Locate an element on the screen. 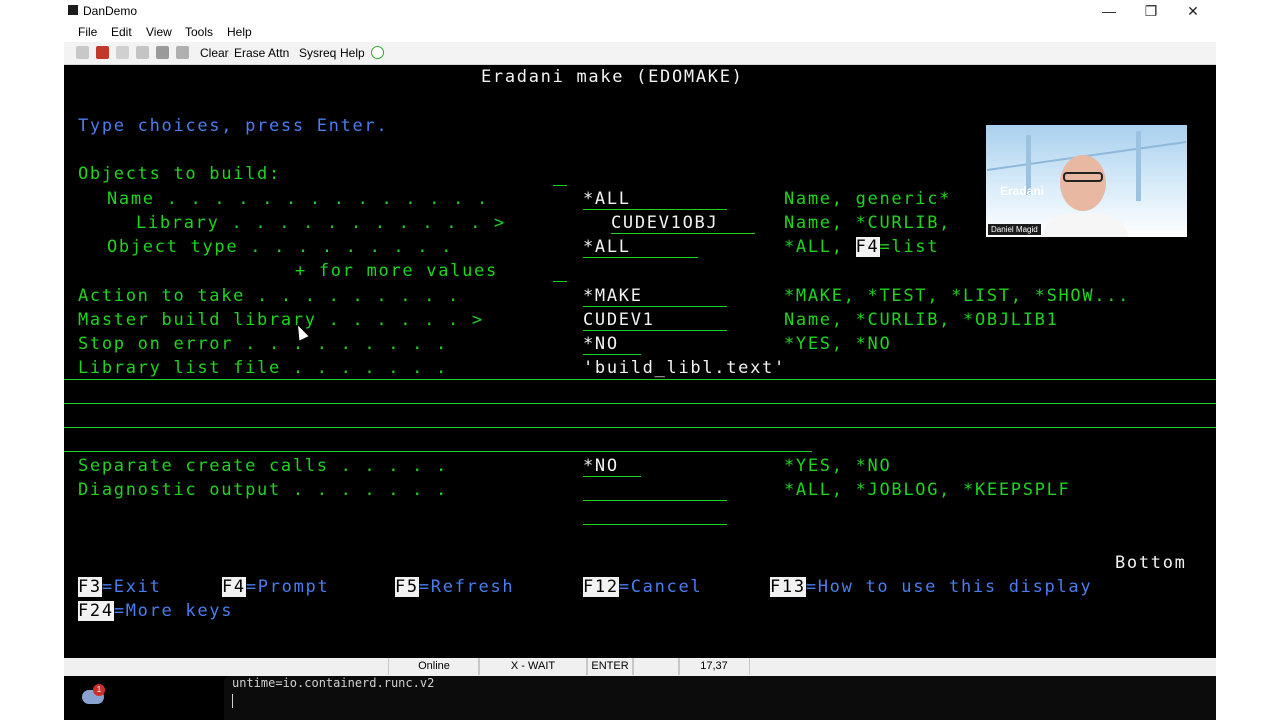 Image resolution: width=1280 pixels, height=720 pixels. master-lib-field: CUDEV1 is located at coordinates (619, 320).